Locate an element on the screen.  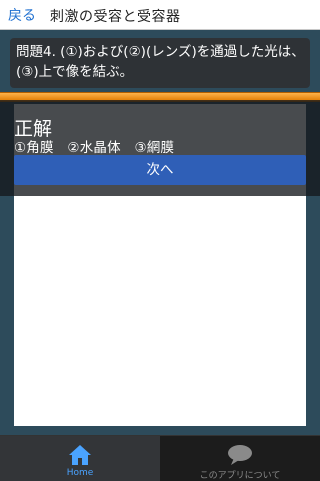
home-icon is located at coordinates (80, 457).